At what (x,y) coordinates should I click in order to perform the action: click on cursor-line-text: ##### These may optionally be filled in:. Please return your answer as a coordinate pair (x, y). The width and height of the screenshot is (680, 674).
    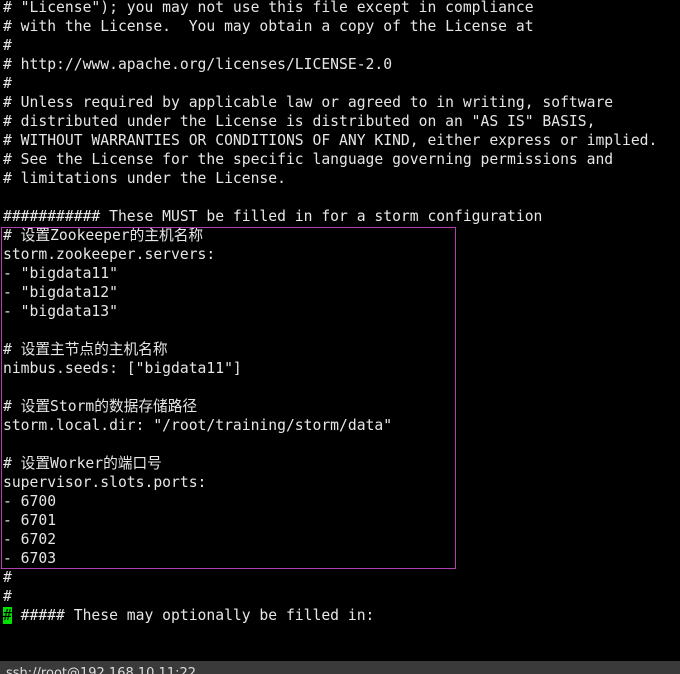
    Looking at the image, I should click on (193, 615).